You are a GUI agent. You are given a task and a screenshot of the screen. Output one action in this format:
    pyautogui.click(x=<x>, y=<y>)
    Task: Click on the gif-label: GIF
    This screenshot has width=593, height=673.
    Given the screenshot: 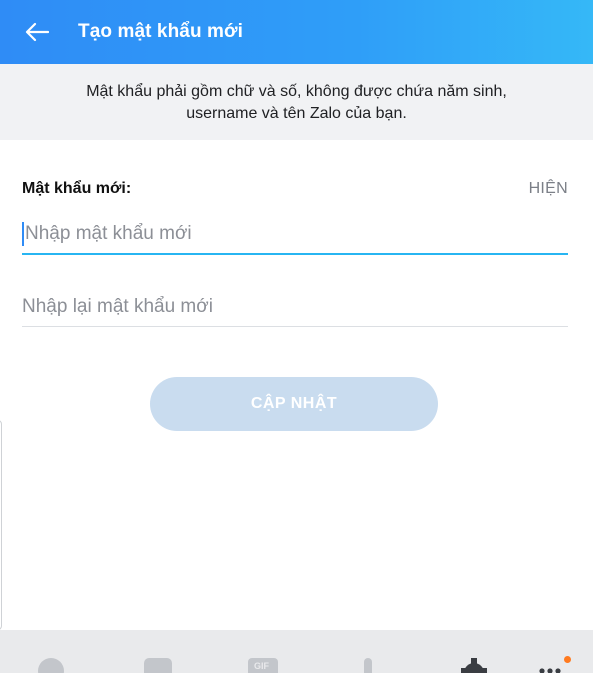 What is the action you would take?
    pyautogui.click(x=261, y=666)
    